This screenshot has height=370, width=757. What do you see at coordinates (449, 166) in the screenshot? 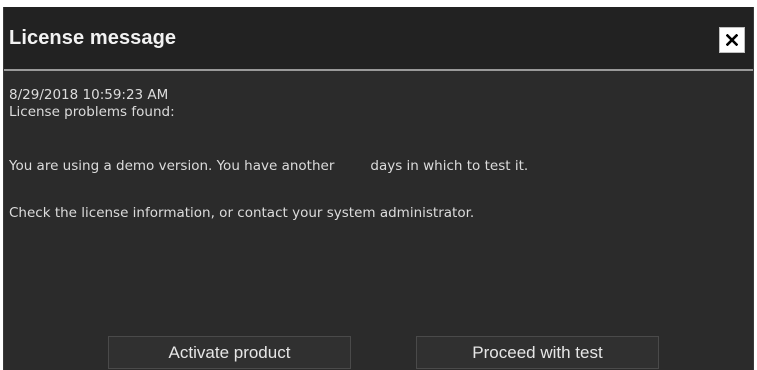
I see `demo-text-after: days in which to test it.` at bounding box center [449, 166].